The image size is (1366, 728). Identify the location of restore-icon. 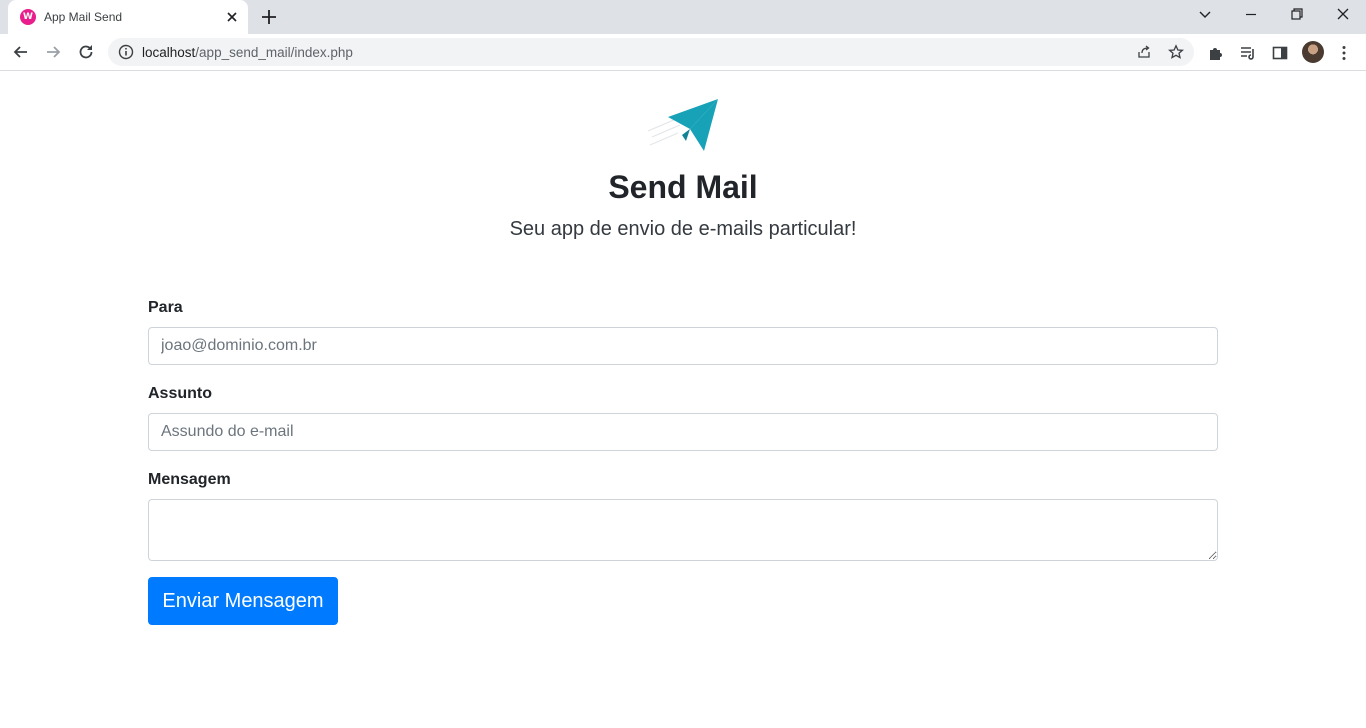
(1297, 14).